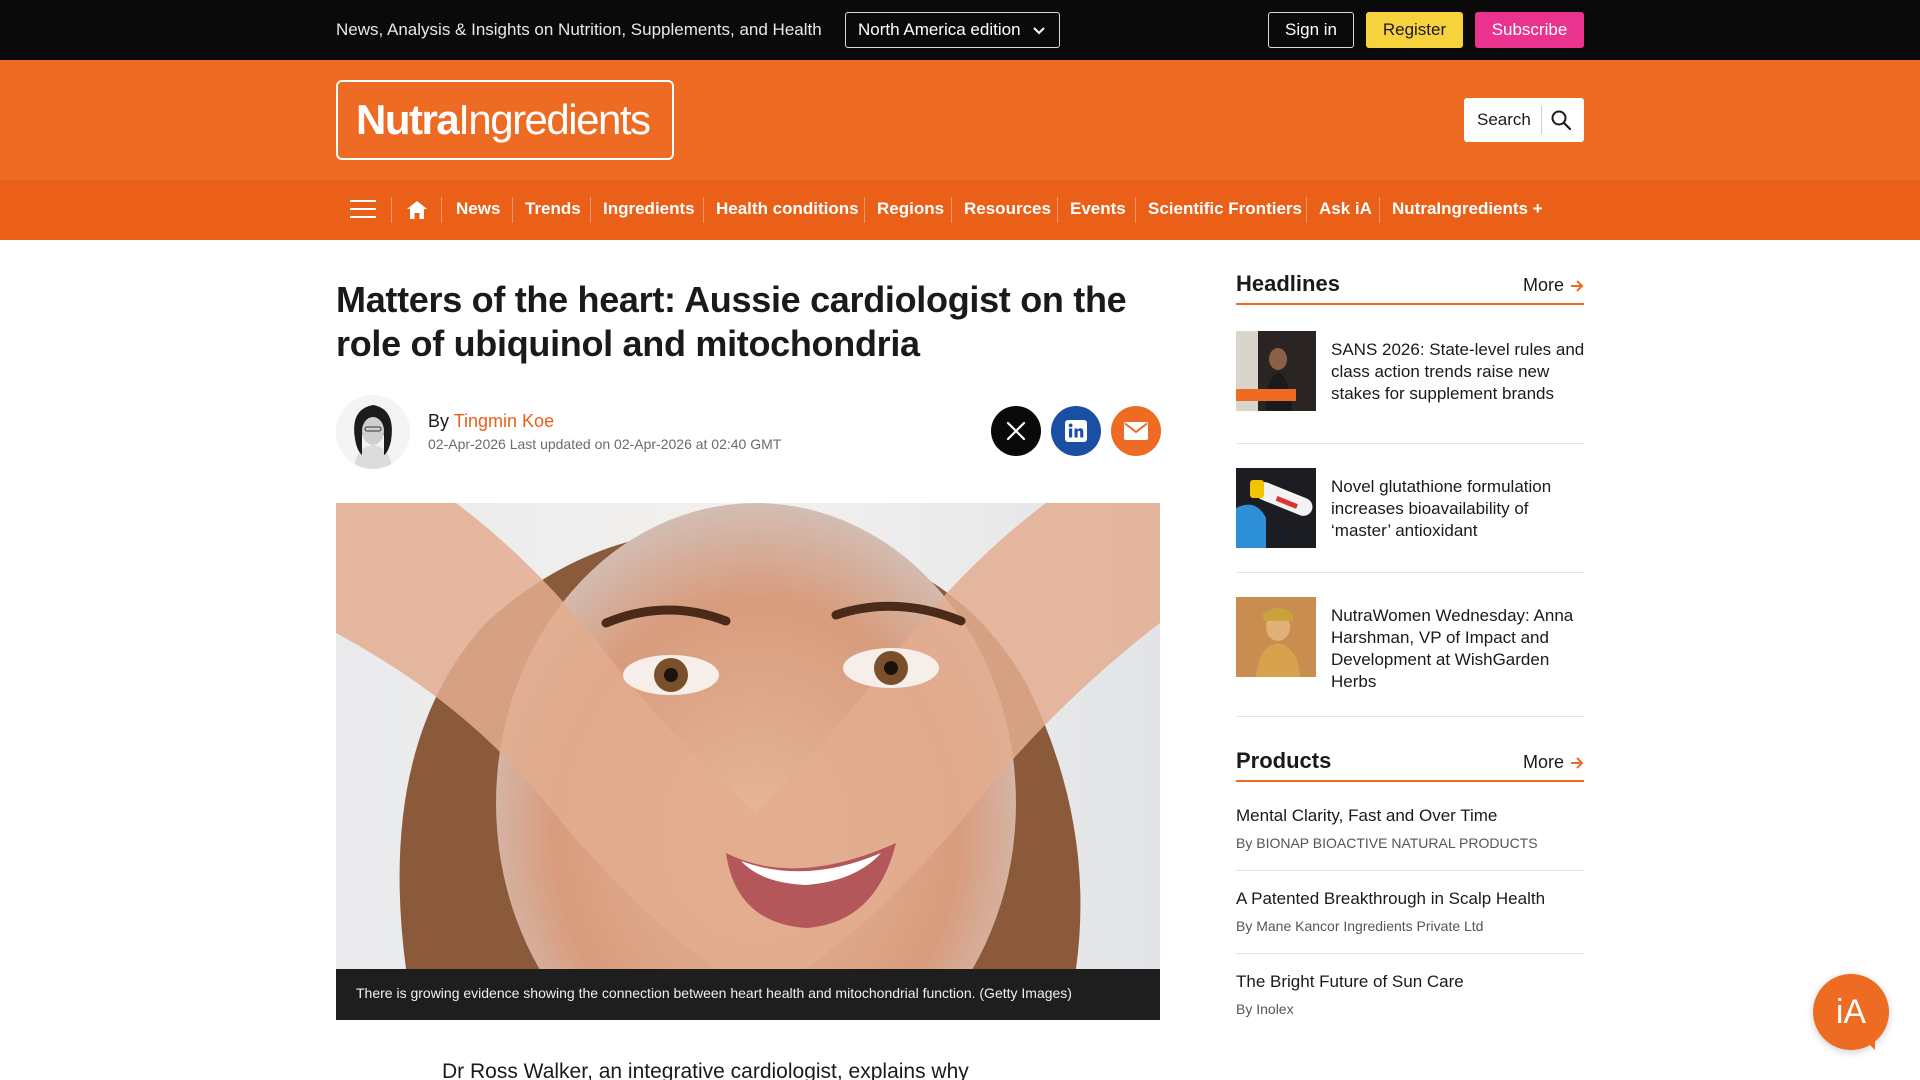 The width and height of the screenshot is (1920, 1080). Describe the element at coordinates (1561, 120) in the screenshot. I see `search-icon` at that location.